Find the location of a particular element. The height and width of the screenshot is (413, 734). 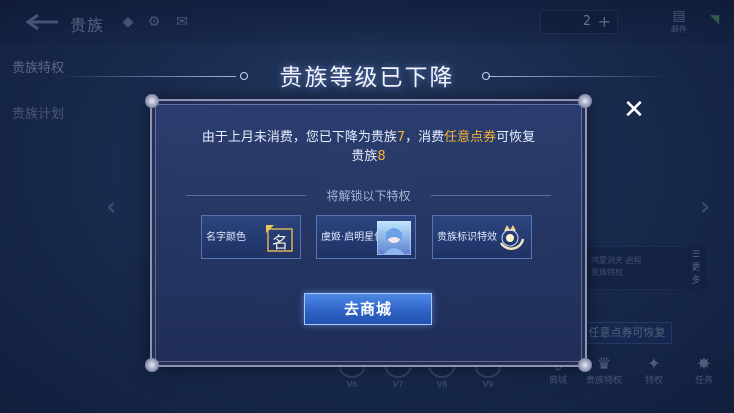

perk-label: 名字颜色 is located at coordinates (226, 237).